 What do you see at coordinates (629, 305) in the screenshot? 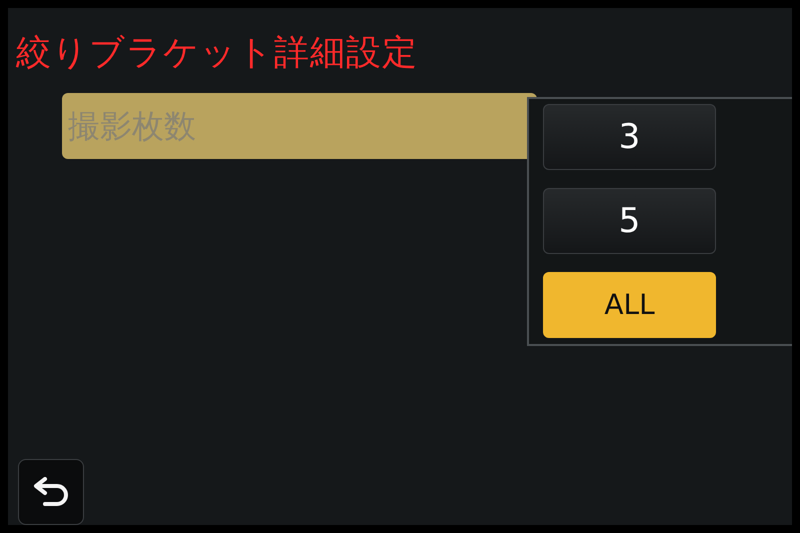
I see `option-button: ALL` at bounding box center [629, 305].